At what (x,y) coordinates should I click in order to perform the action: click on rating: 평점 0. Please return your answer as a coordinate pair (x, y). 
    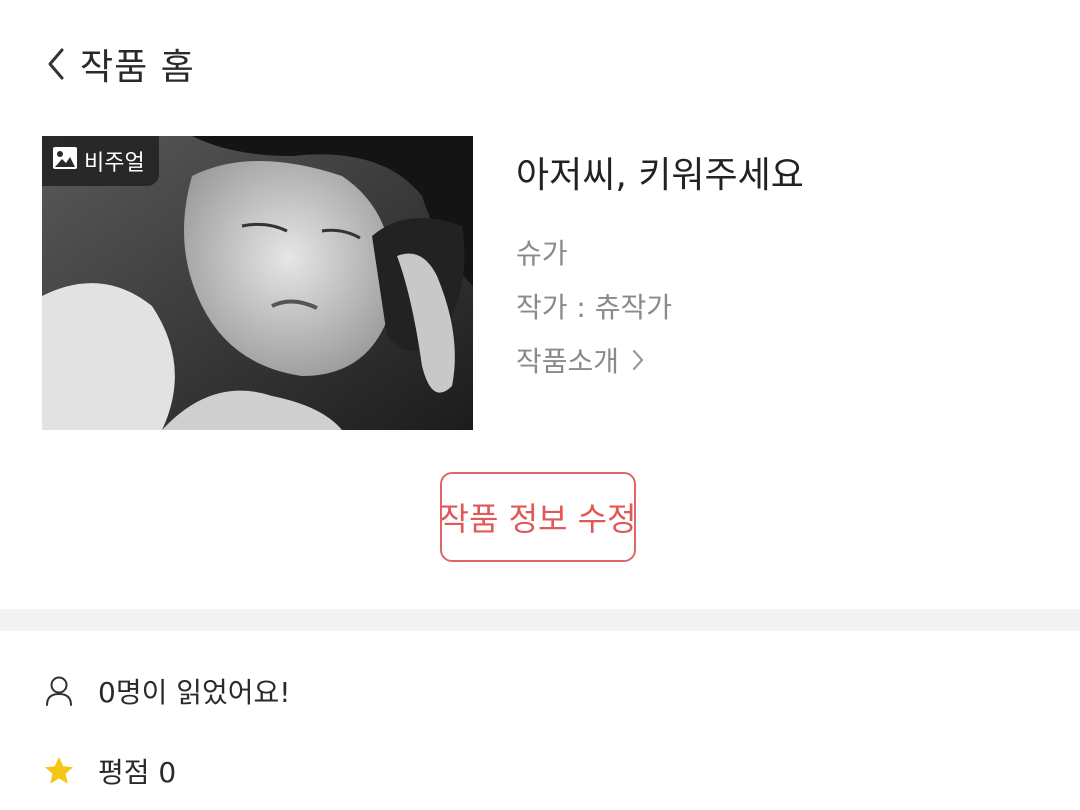
    Looking at the image, I should click on (109, 771).